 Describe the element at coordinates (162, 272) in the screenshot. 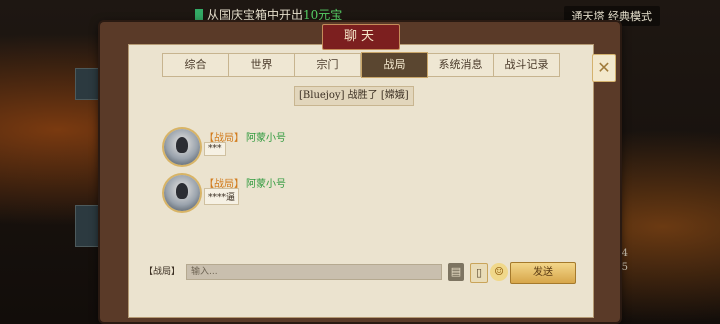

I see `input-channel-label: 【战局】` at that location.